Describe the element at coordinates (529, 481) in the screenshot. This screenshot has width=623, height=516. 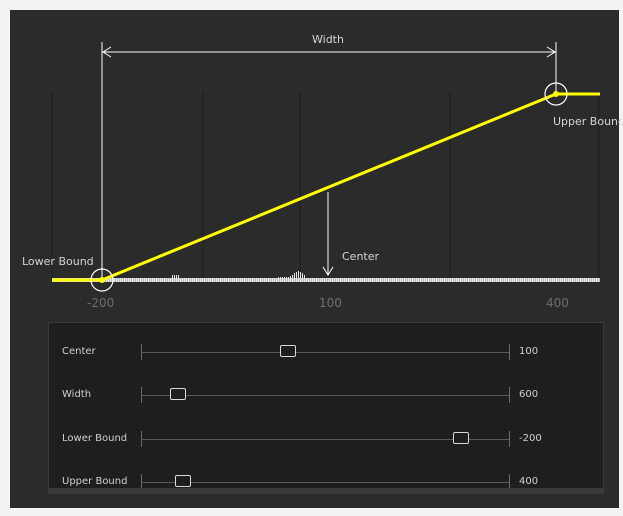
I see `slider-value: 400` at that location.